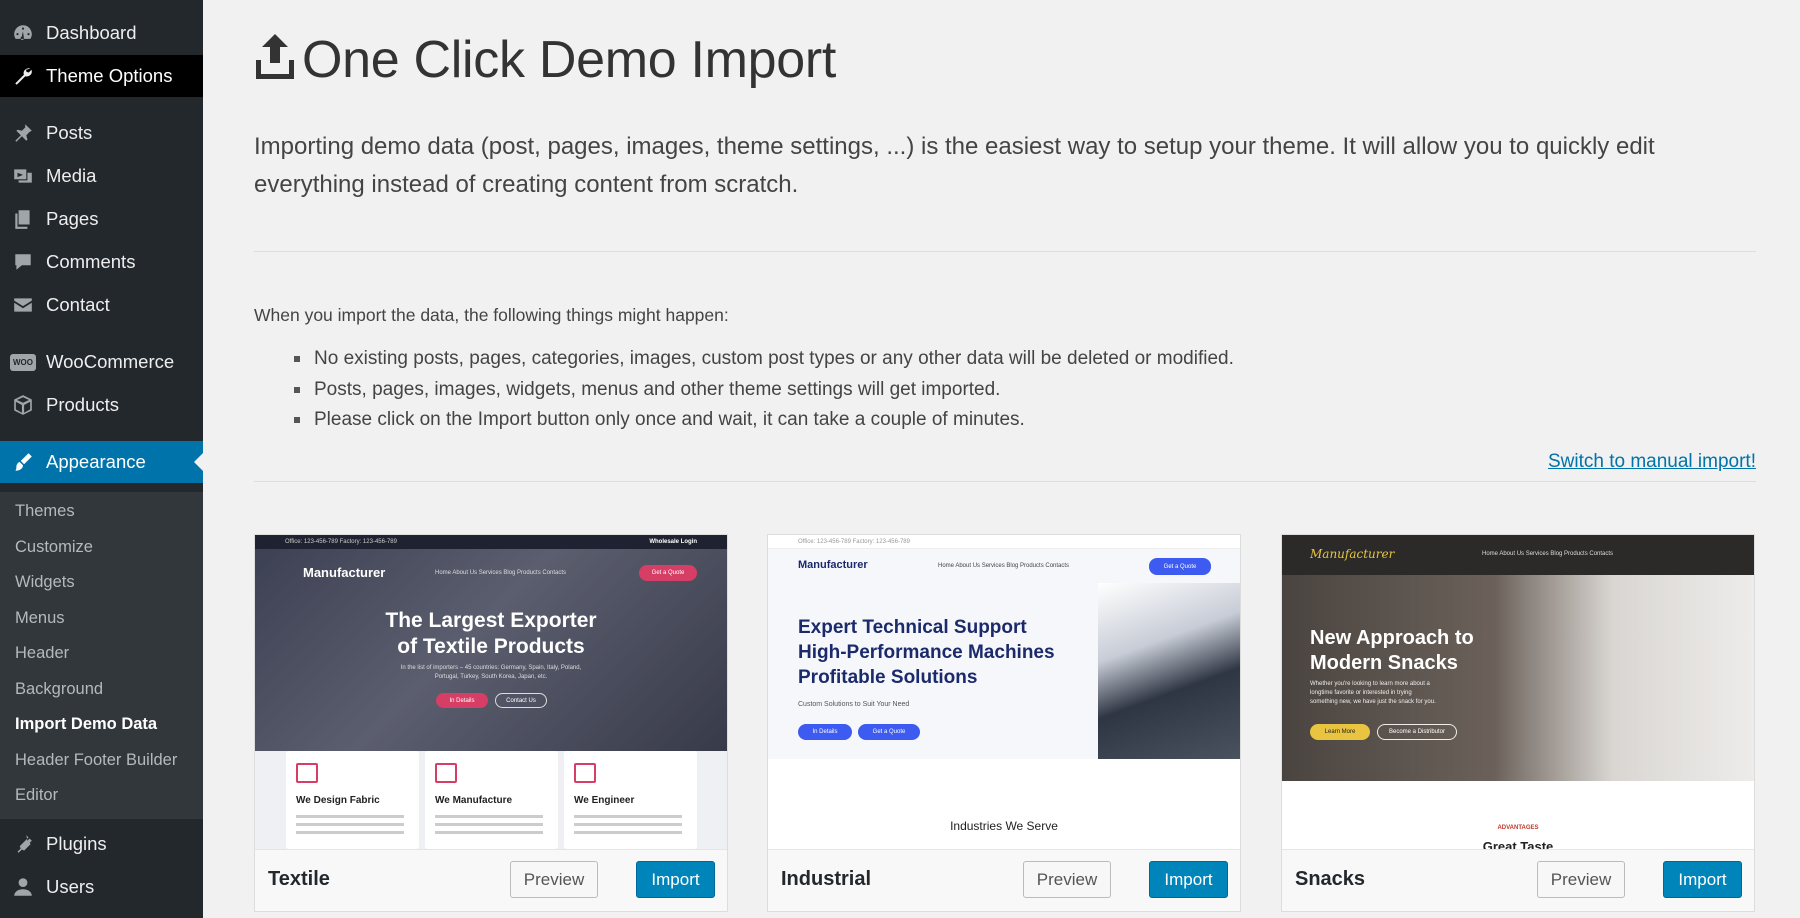 This screenshot has width=1800, height=918. I want to click on sidebar-item-dashboard: Dashboard, so click(101, 33).